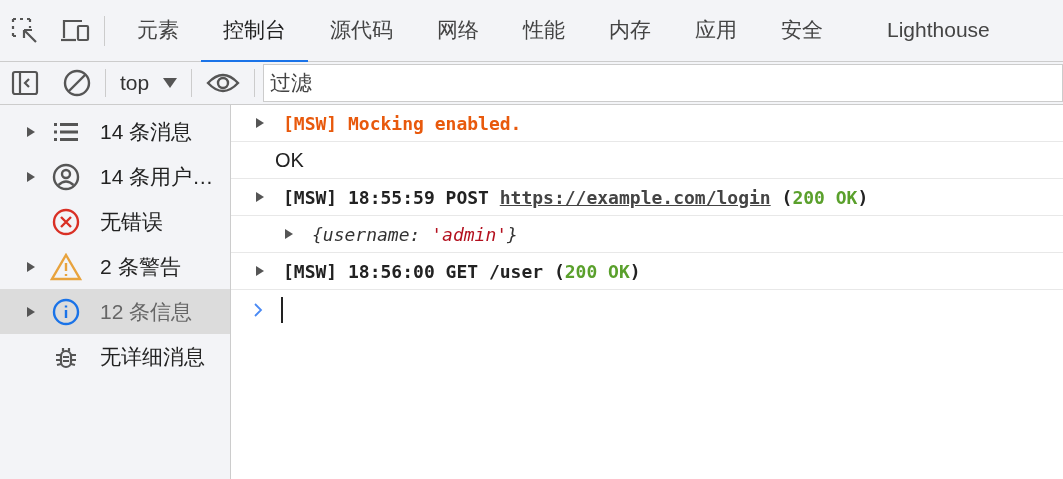 This screenshot has width=1063, height=479. Describe the element at coordinates (77, 83) in the screenshot. I see `clear-console-icon` at that location.